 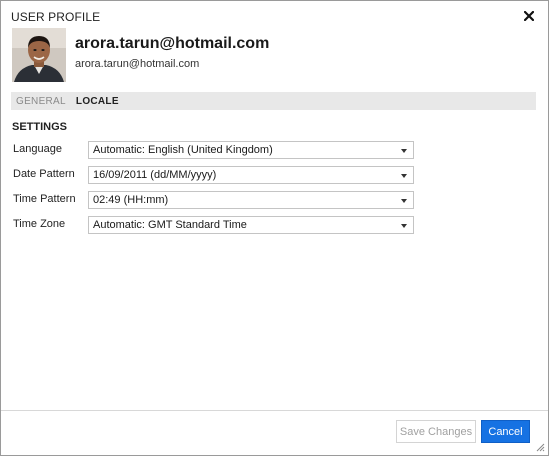 What do you see at coordinates (251, 175) in the screenshot?
I see `date-pattern-select: 16/09/2011 (dd/MM/yyyy)` at bounding box center [251, 175].